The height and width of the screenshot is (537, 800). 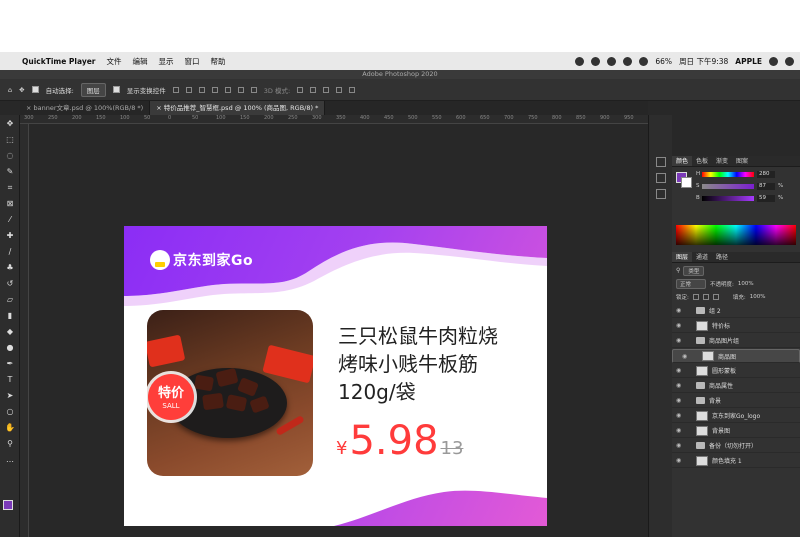 I want to click on lock-all-icon, so click(x=715, y=296).